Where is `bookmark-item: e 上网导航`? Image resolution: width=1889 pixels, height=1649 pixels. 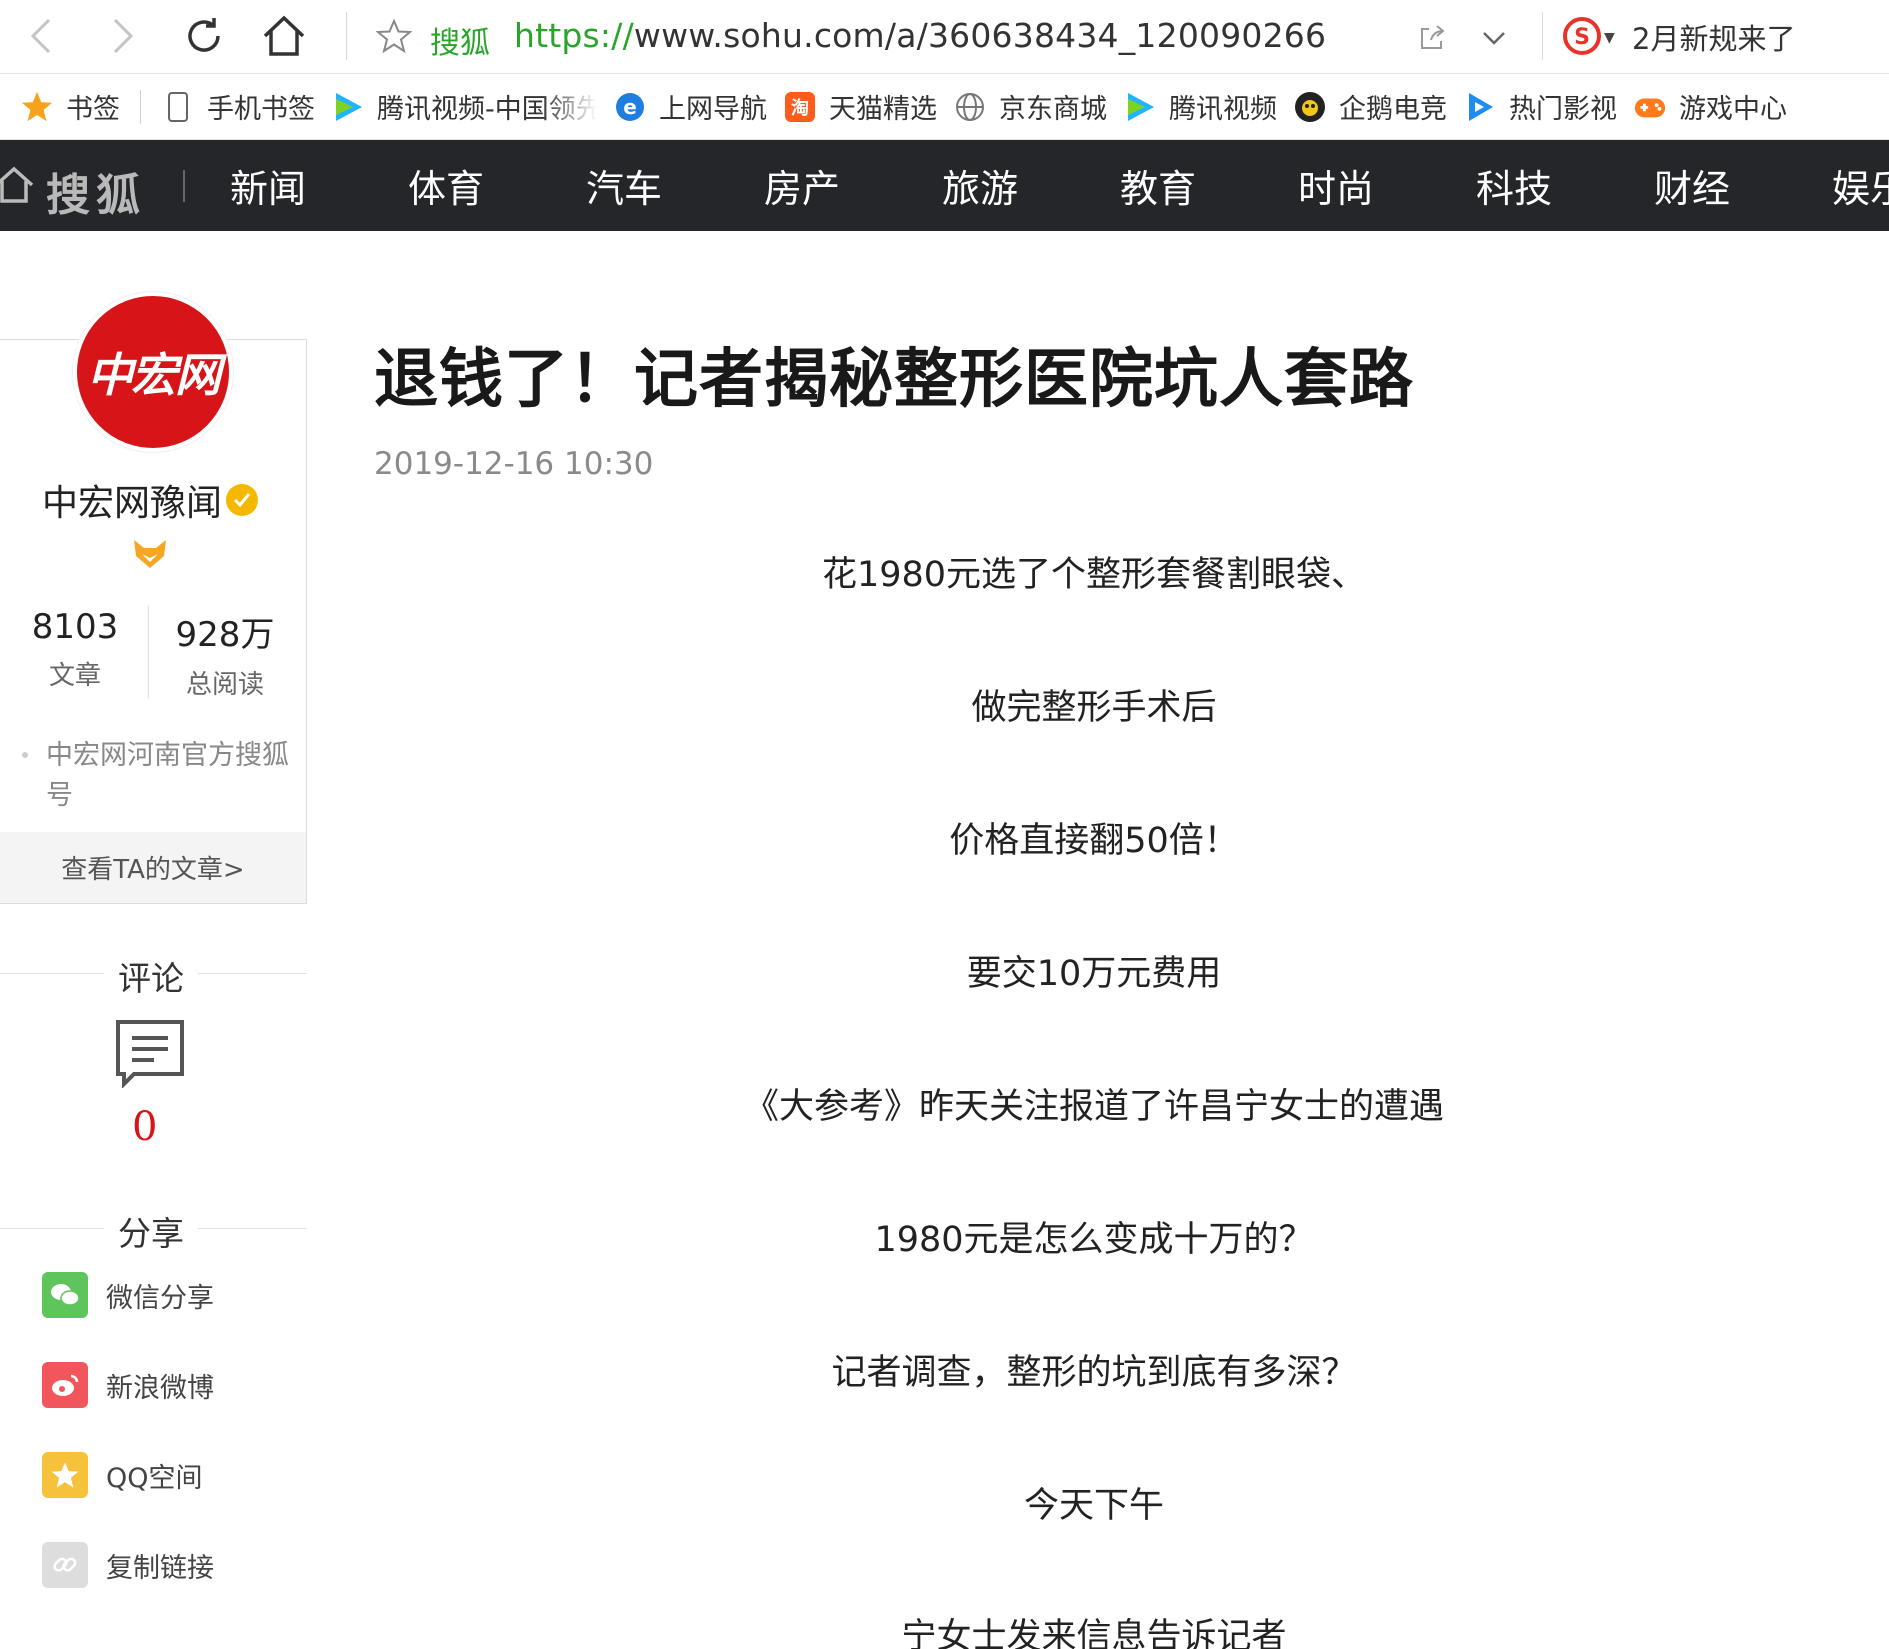 bookmark-item: e 上网导航 is located at coordinates (690, 106).